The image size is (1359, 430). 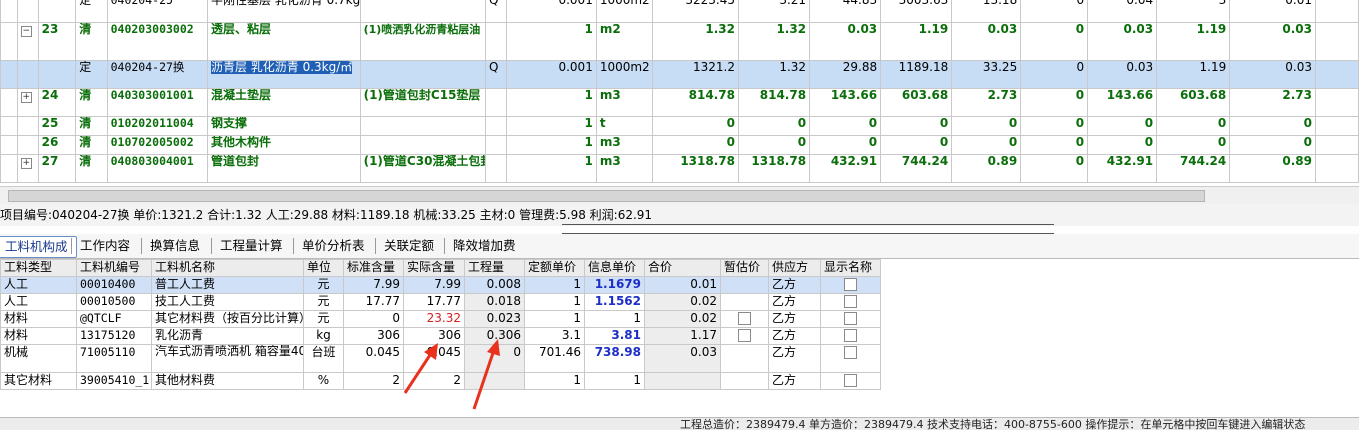 I want to click on annotation-arrow-right, so click(x=486, y=374).